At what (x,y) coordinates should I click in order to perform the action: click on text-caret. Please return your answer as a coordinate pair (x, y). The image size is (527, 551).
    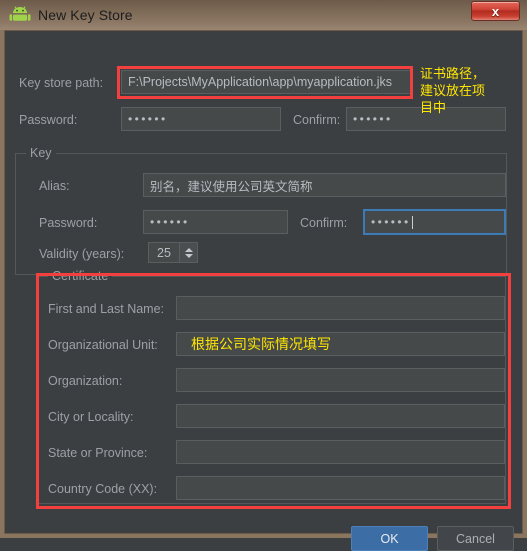
    Looking at the image, I should click on (412, 222).